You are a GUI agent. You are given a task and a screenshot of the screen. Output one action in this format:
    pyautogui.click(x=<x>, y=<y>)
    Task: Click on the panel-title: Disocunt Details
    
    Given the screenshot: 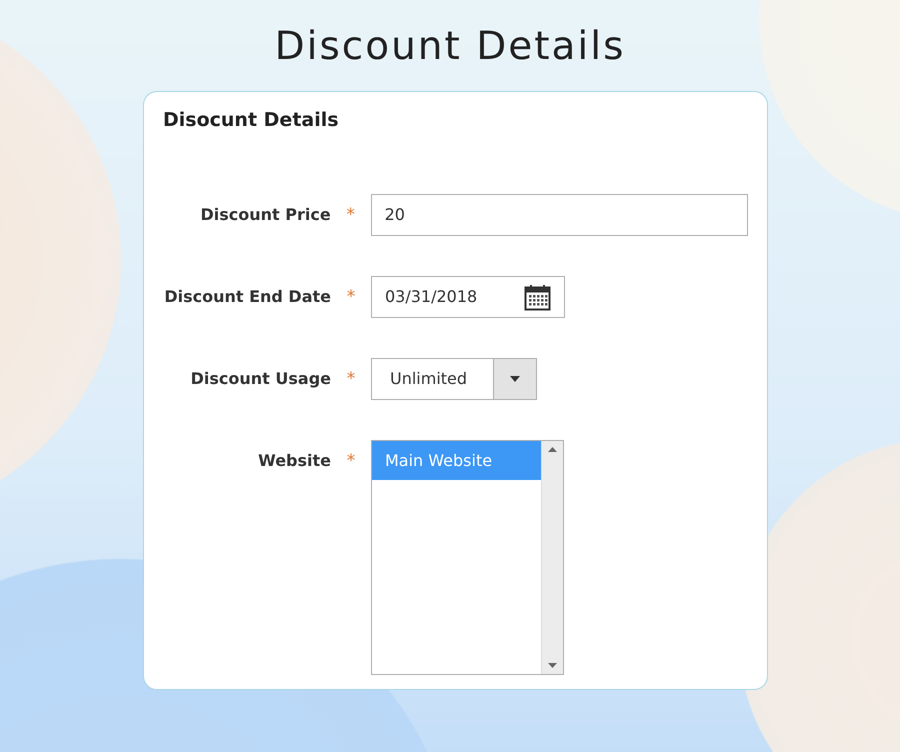 What is the action you would take?
    pyautogui.click(x=251, y=120)
    